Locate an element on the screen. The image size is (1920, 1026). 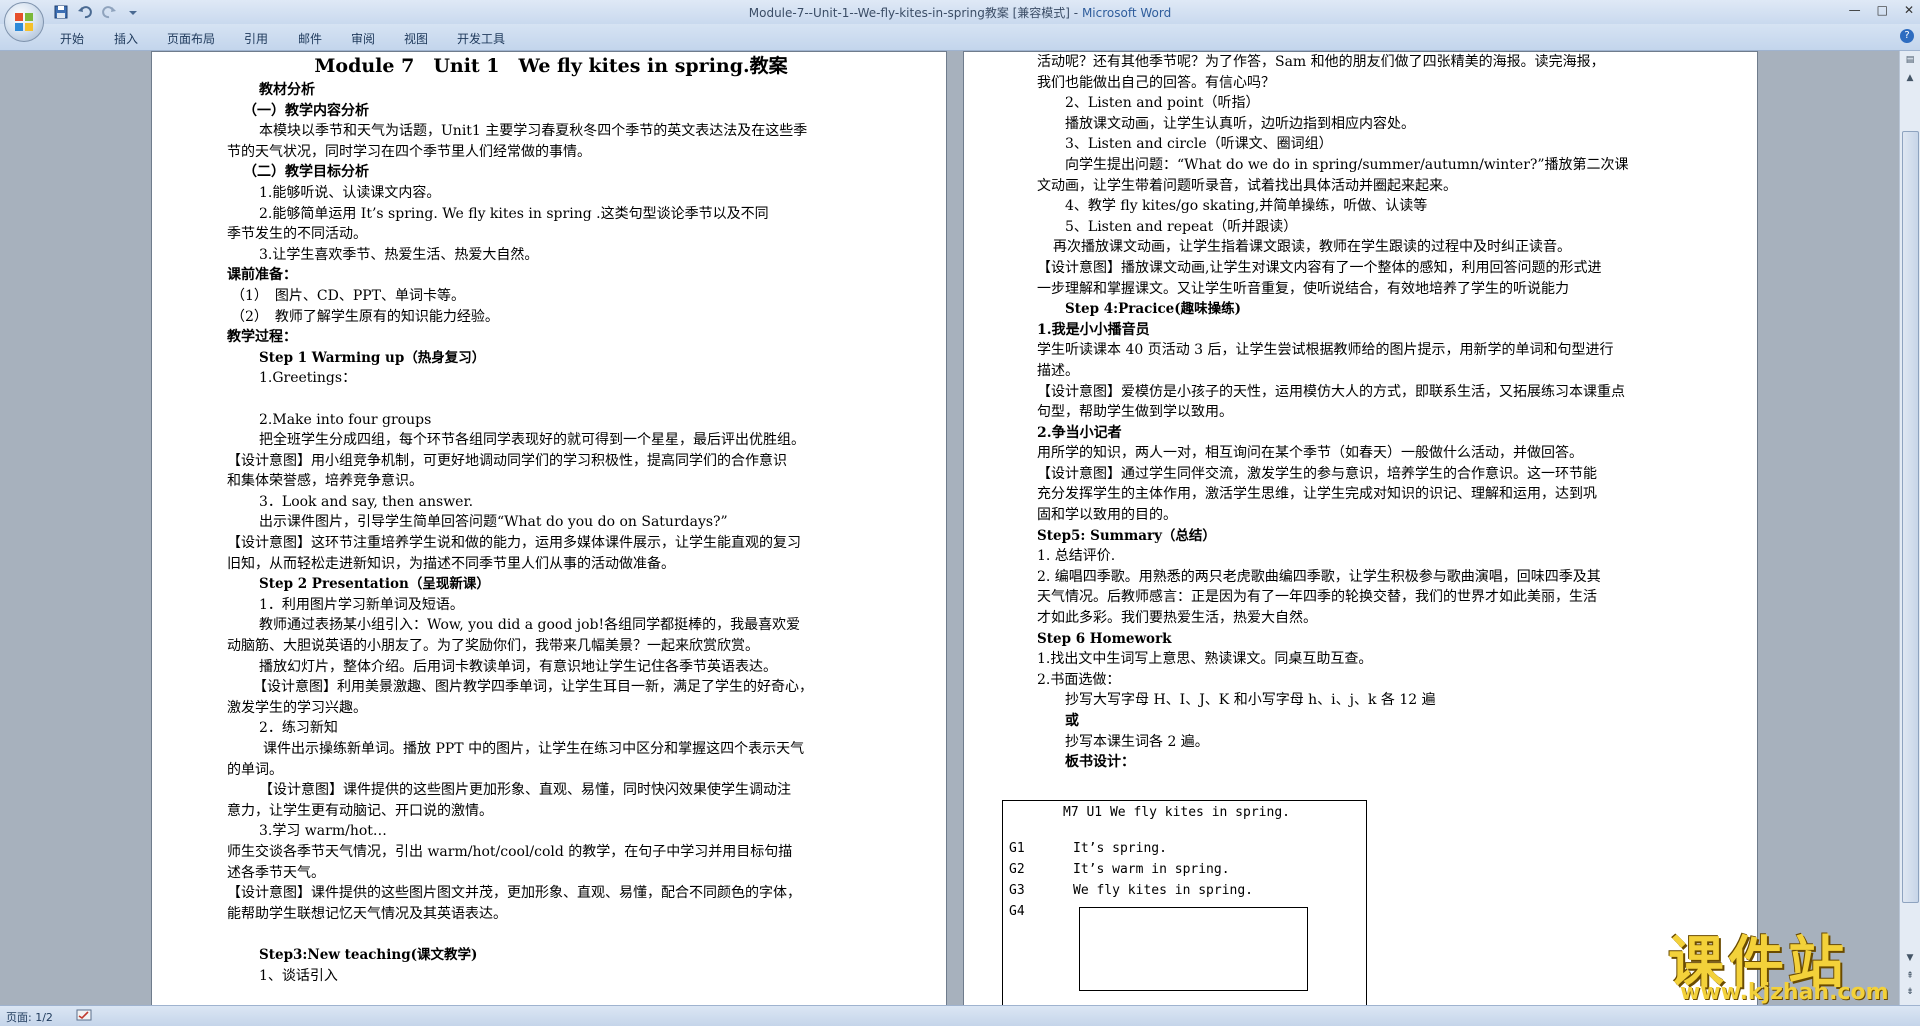
paragraph-line: 用所学的知识，两人一对，相互询问在某个季节（如春天）一般做什么活动，并做回答。 is located at coordinates (1310, 453).